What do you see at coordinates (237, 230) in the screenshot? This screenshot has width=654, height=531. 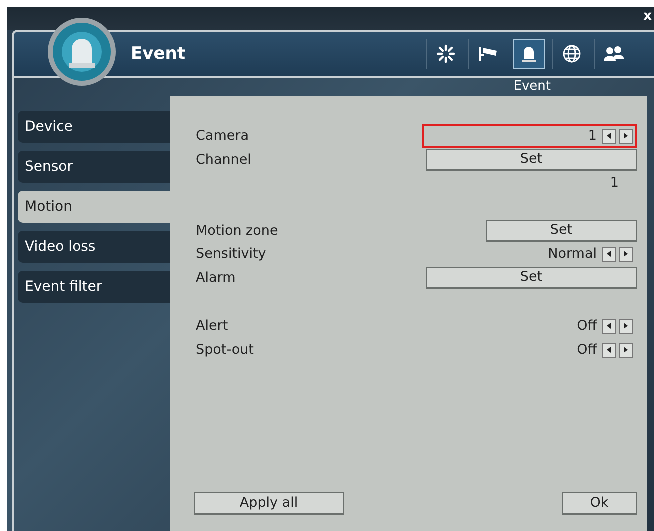 I see `field-label: Motion zone` at bounding box center [237, 230].